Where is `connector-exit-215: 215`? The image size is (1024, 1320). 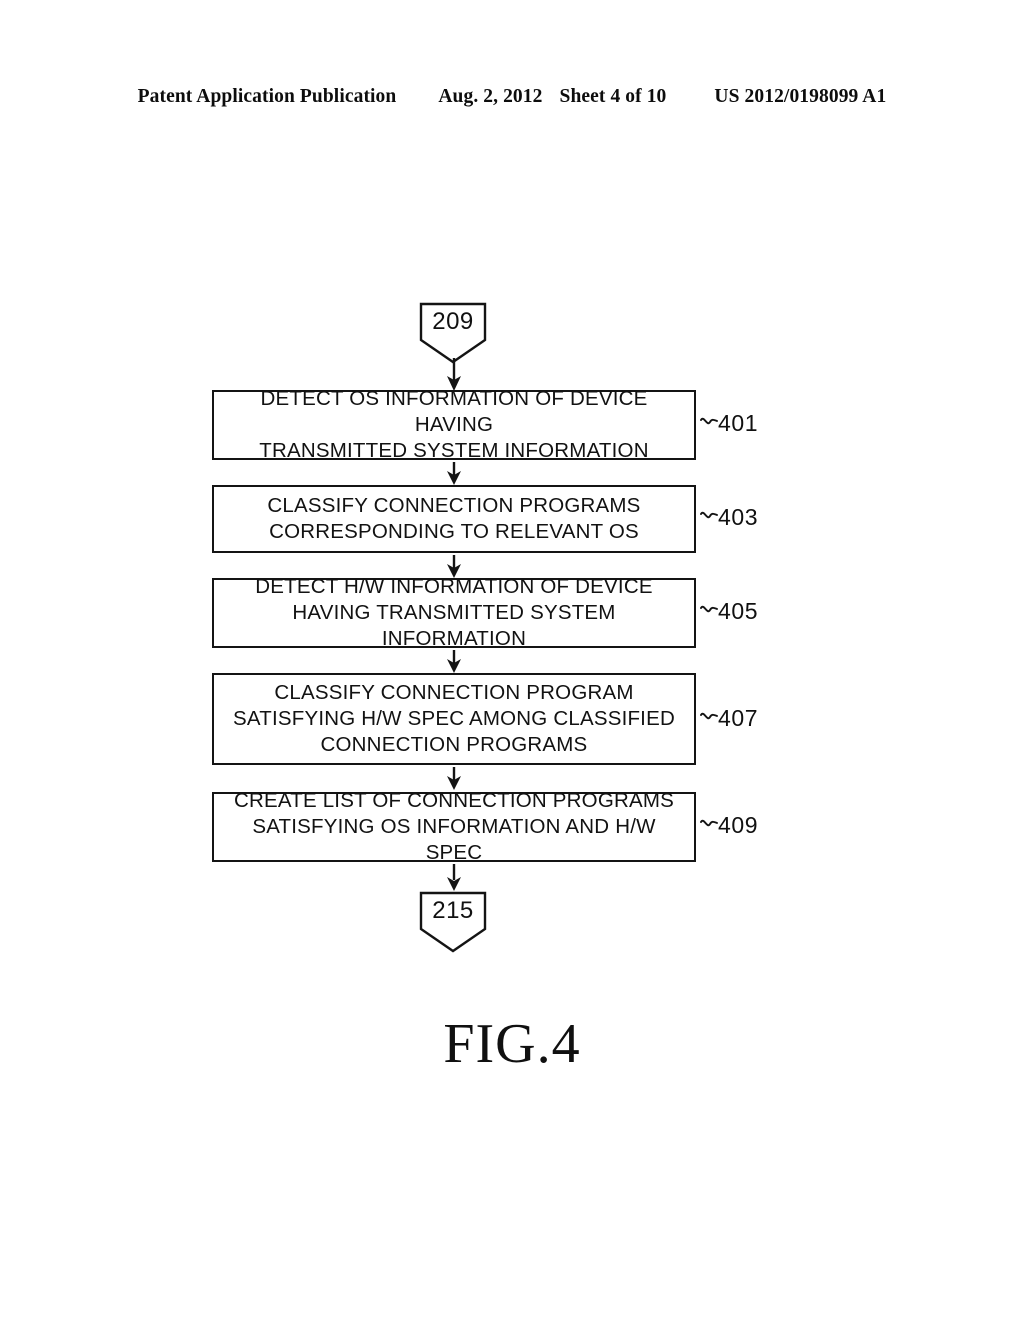 connector-exit-215: 215 is located at coordinates (453, 922).